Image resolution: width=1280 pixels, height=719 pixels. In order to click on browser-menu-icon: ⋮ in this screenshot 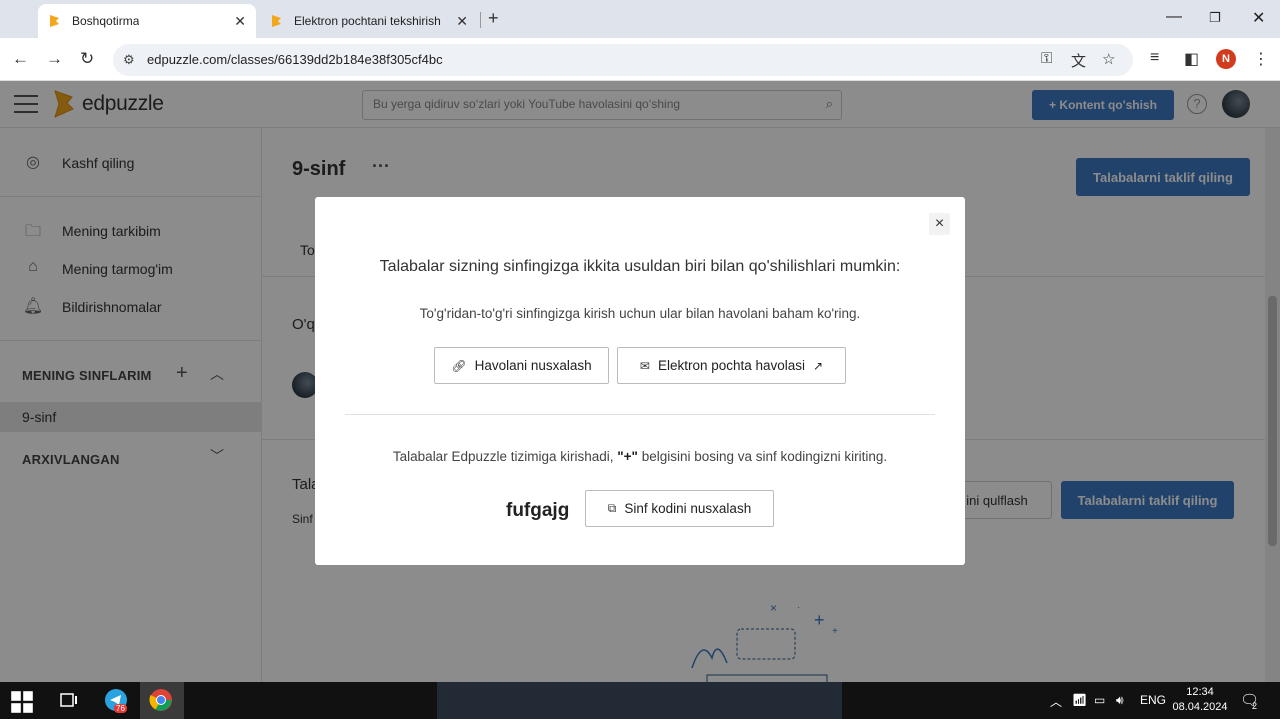, I will do `click(1261, 59)`.